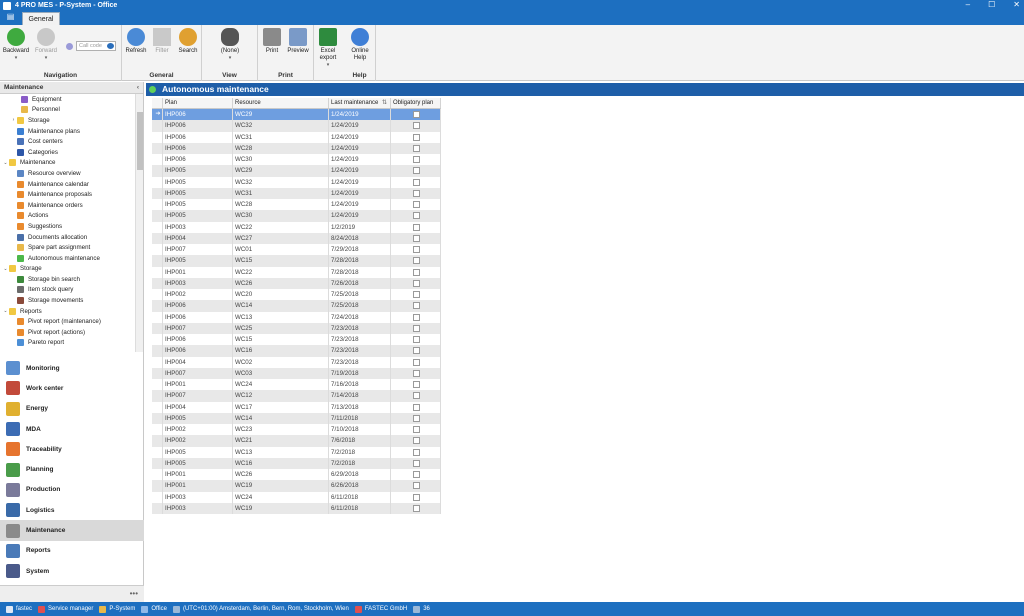 The height and width of the screenshot is (616, 1024). I want to click on table-row: IHP001 WC19 6/26/2018, so click(296, 486).